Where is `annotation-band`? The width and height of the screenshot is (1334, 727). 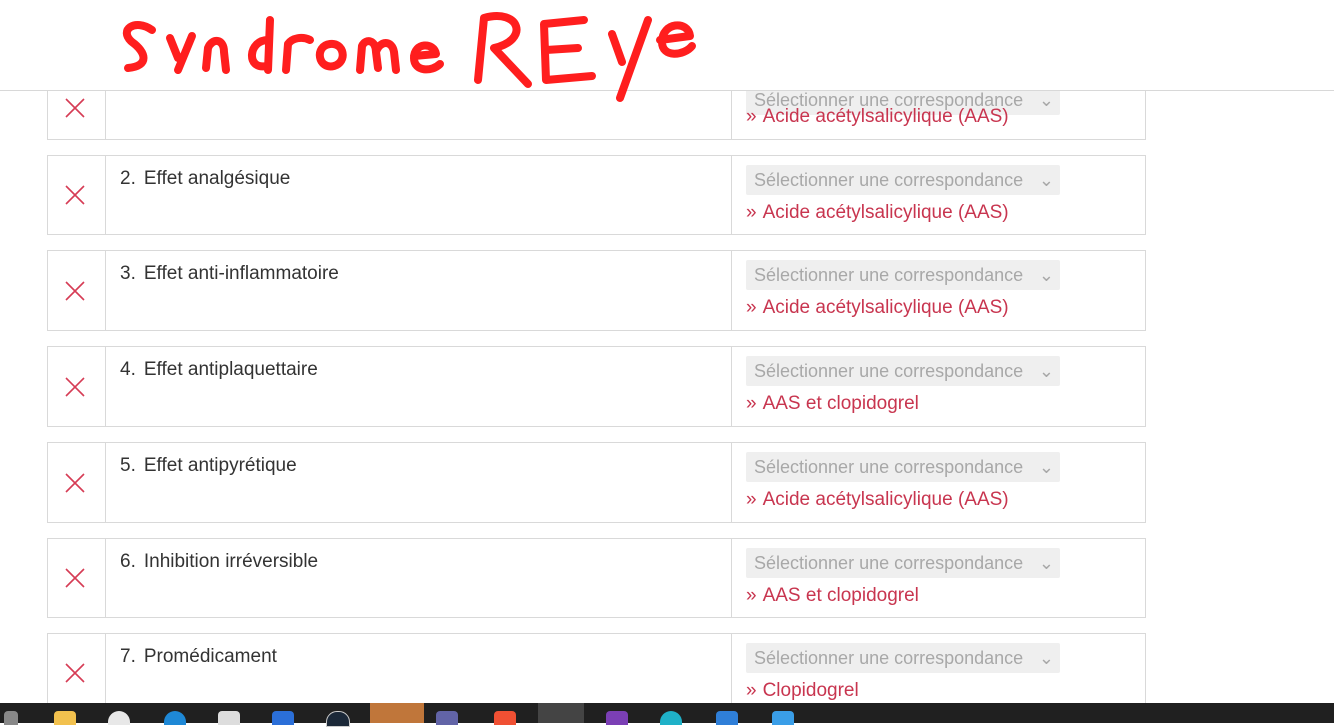 annotation-band is located at coordinates (667, 45).